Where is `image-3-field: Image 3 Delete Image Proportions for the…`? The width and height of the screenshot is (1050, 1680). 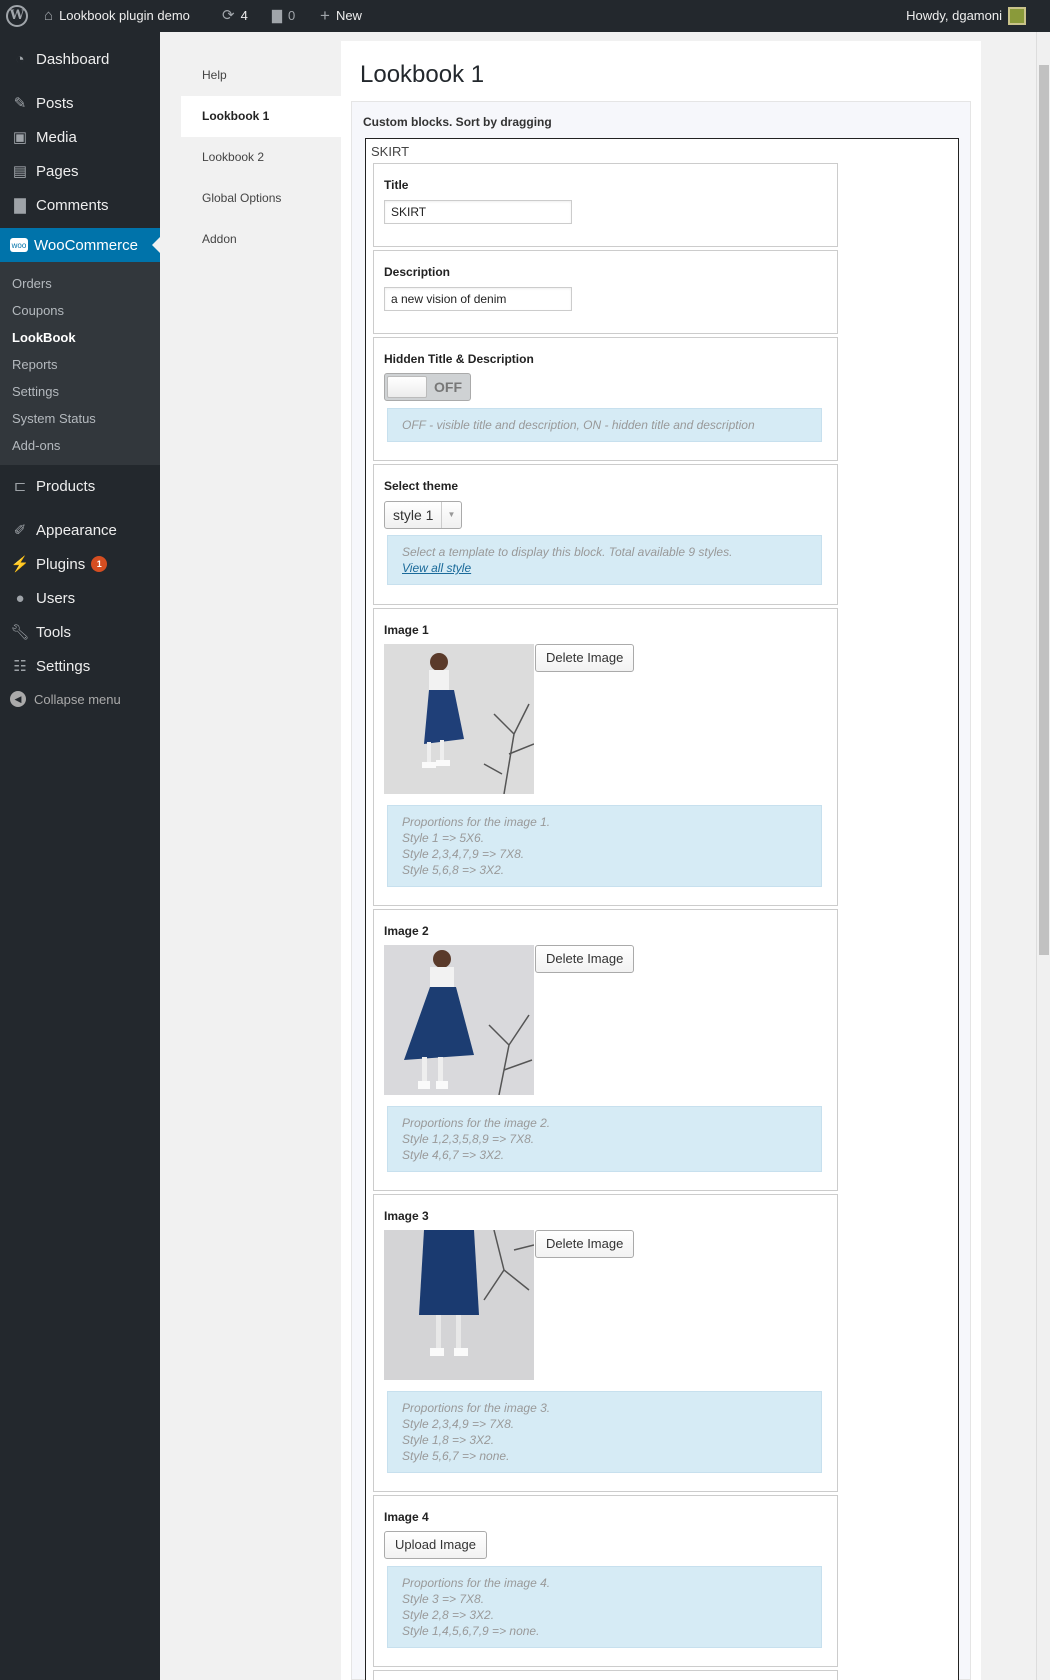 image-3-field: Image 3 Delete Image Proportions for the… is located at coordinates (605, 1343).